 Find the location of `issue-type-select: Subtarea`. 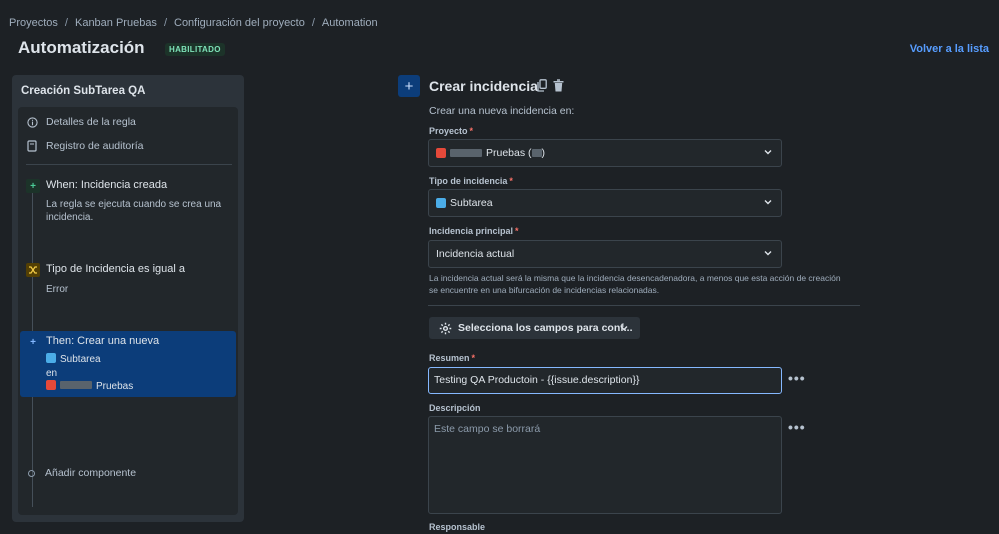

issue-type-select: Subtarea is located at coordinates (605, 203).